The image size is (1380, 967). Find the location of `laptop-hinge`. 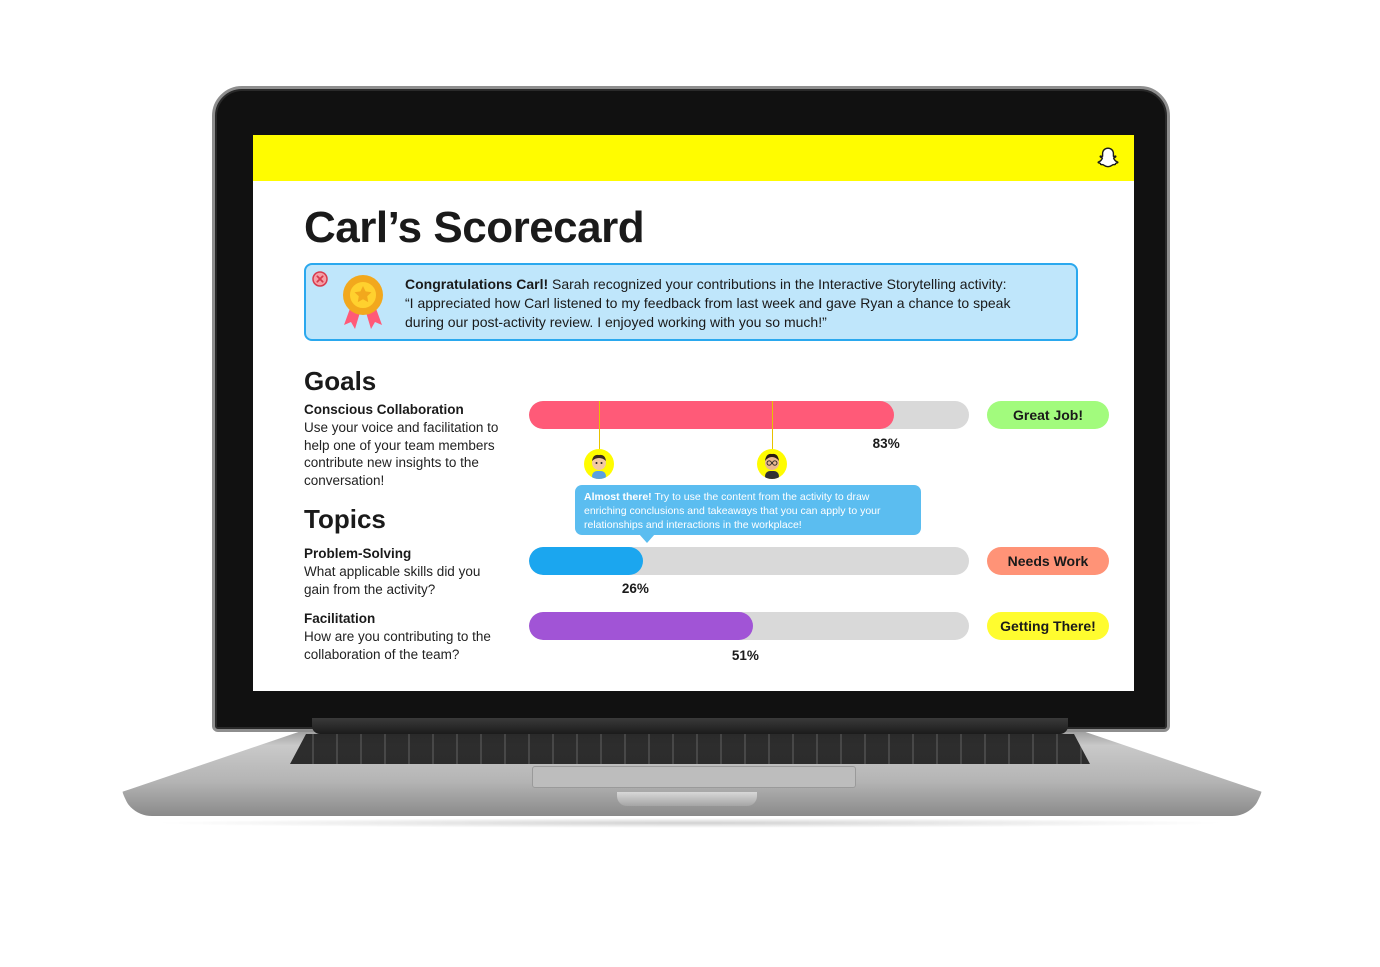

laptop-hinge is located at coordinates (690, 726).